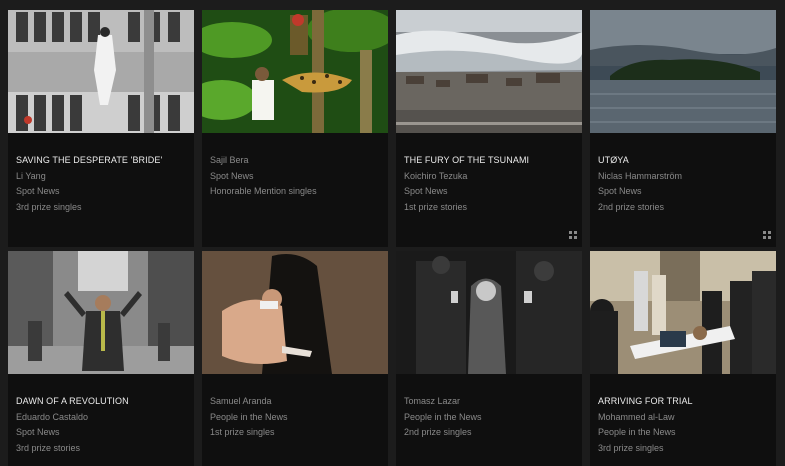  Describe the element at coordinates (229, 160) in the screenshot. I see `photographer-name: Sajil Bera` at that location.